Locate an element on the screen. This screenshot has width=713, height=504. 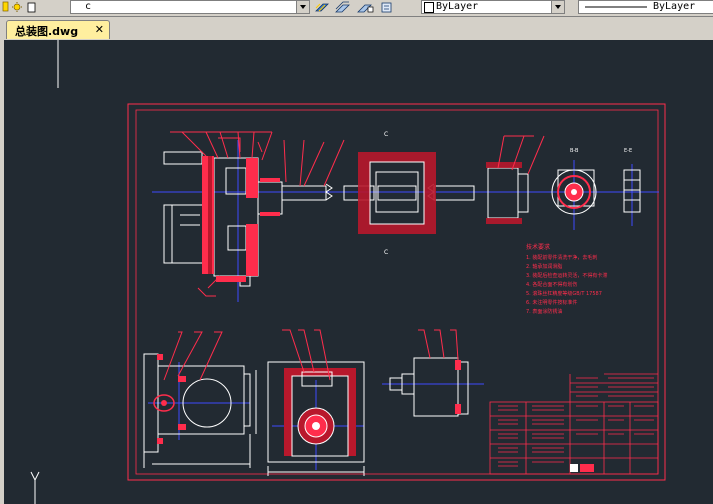
tech-title: 技术要求 is located at coordinates (538, 247).